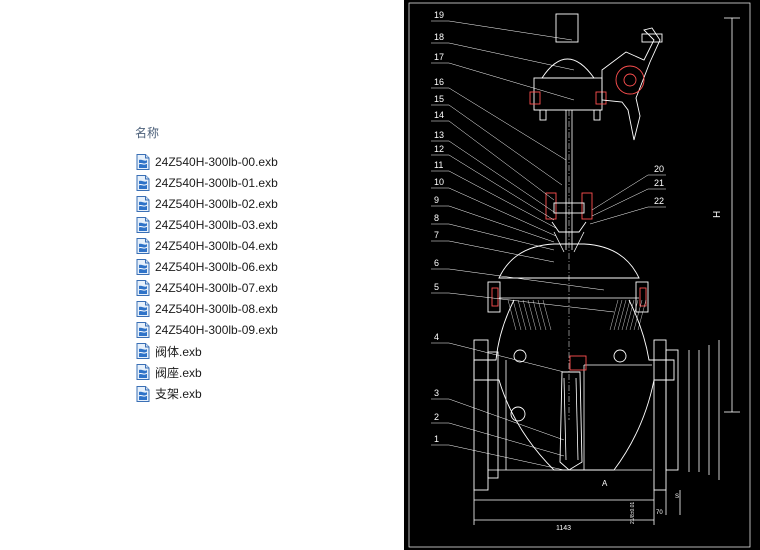 The height and width of the screenshot is (550, 760). What do you see at coordinates (571, 421) in the screenshot?
I see `wedge-gate` at bounding box center [571, 421].